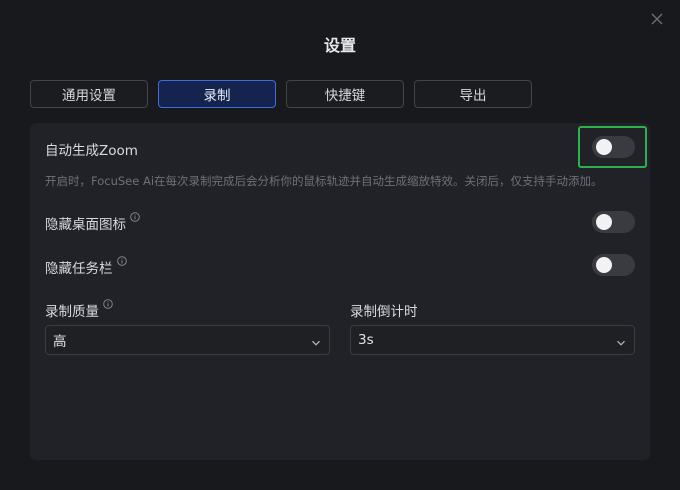 This screenshot has width=680, height=490. Describe the element at coordinates (85, 225) in the screenshot. I see `hide-desktop-icons-label: 隐藏桌面图标` at that location.